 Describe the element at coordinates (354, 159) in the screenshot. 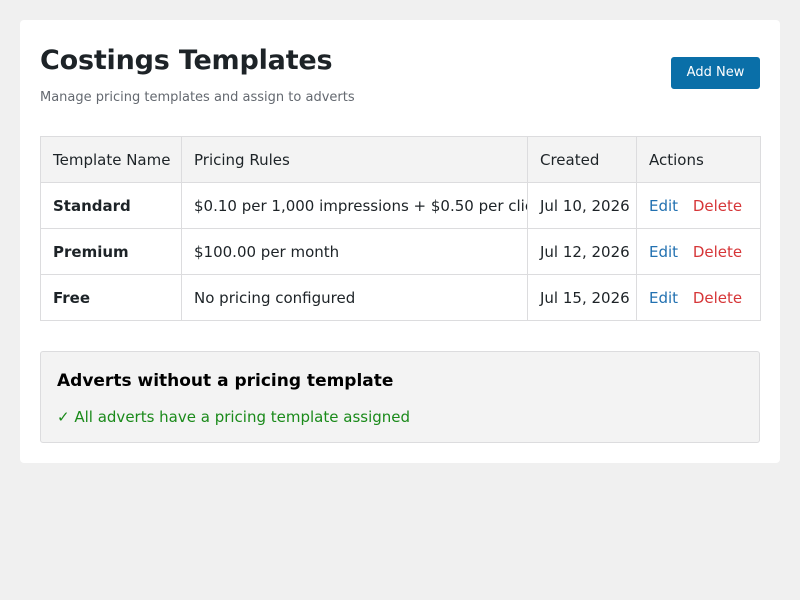

I see `column-header-pricing-rules: Pricing Rules` at that location.